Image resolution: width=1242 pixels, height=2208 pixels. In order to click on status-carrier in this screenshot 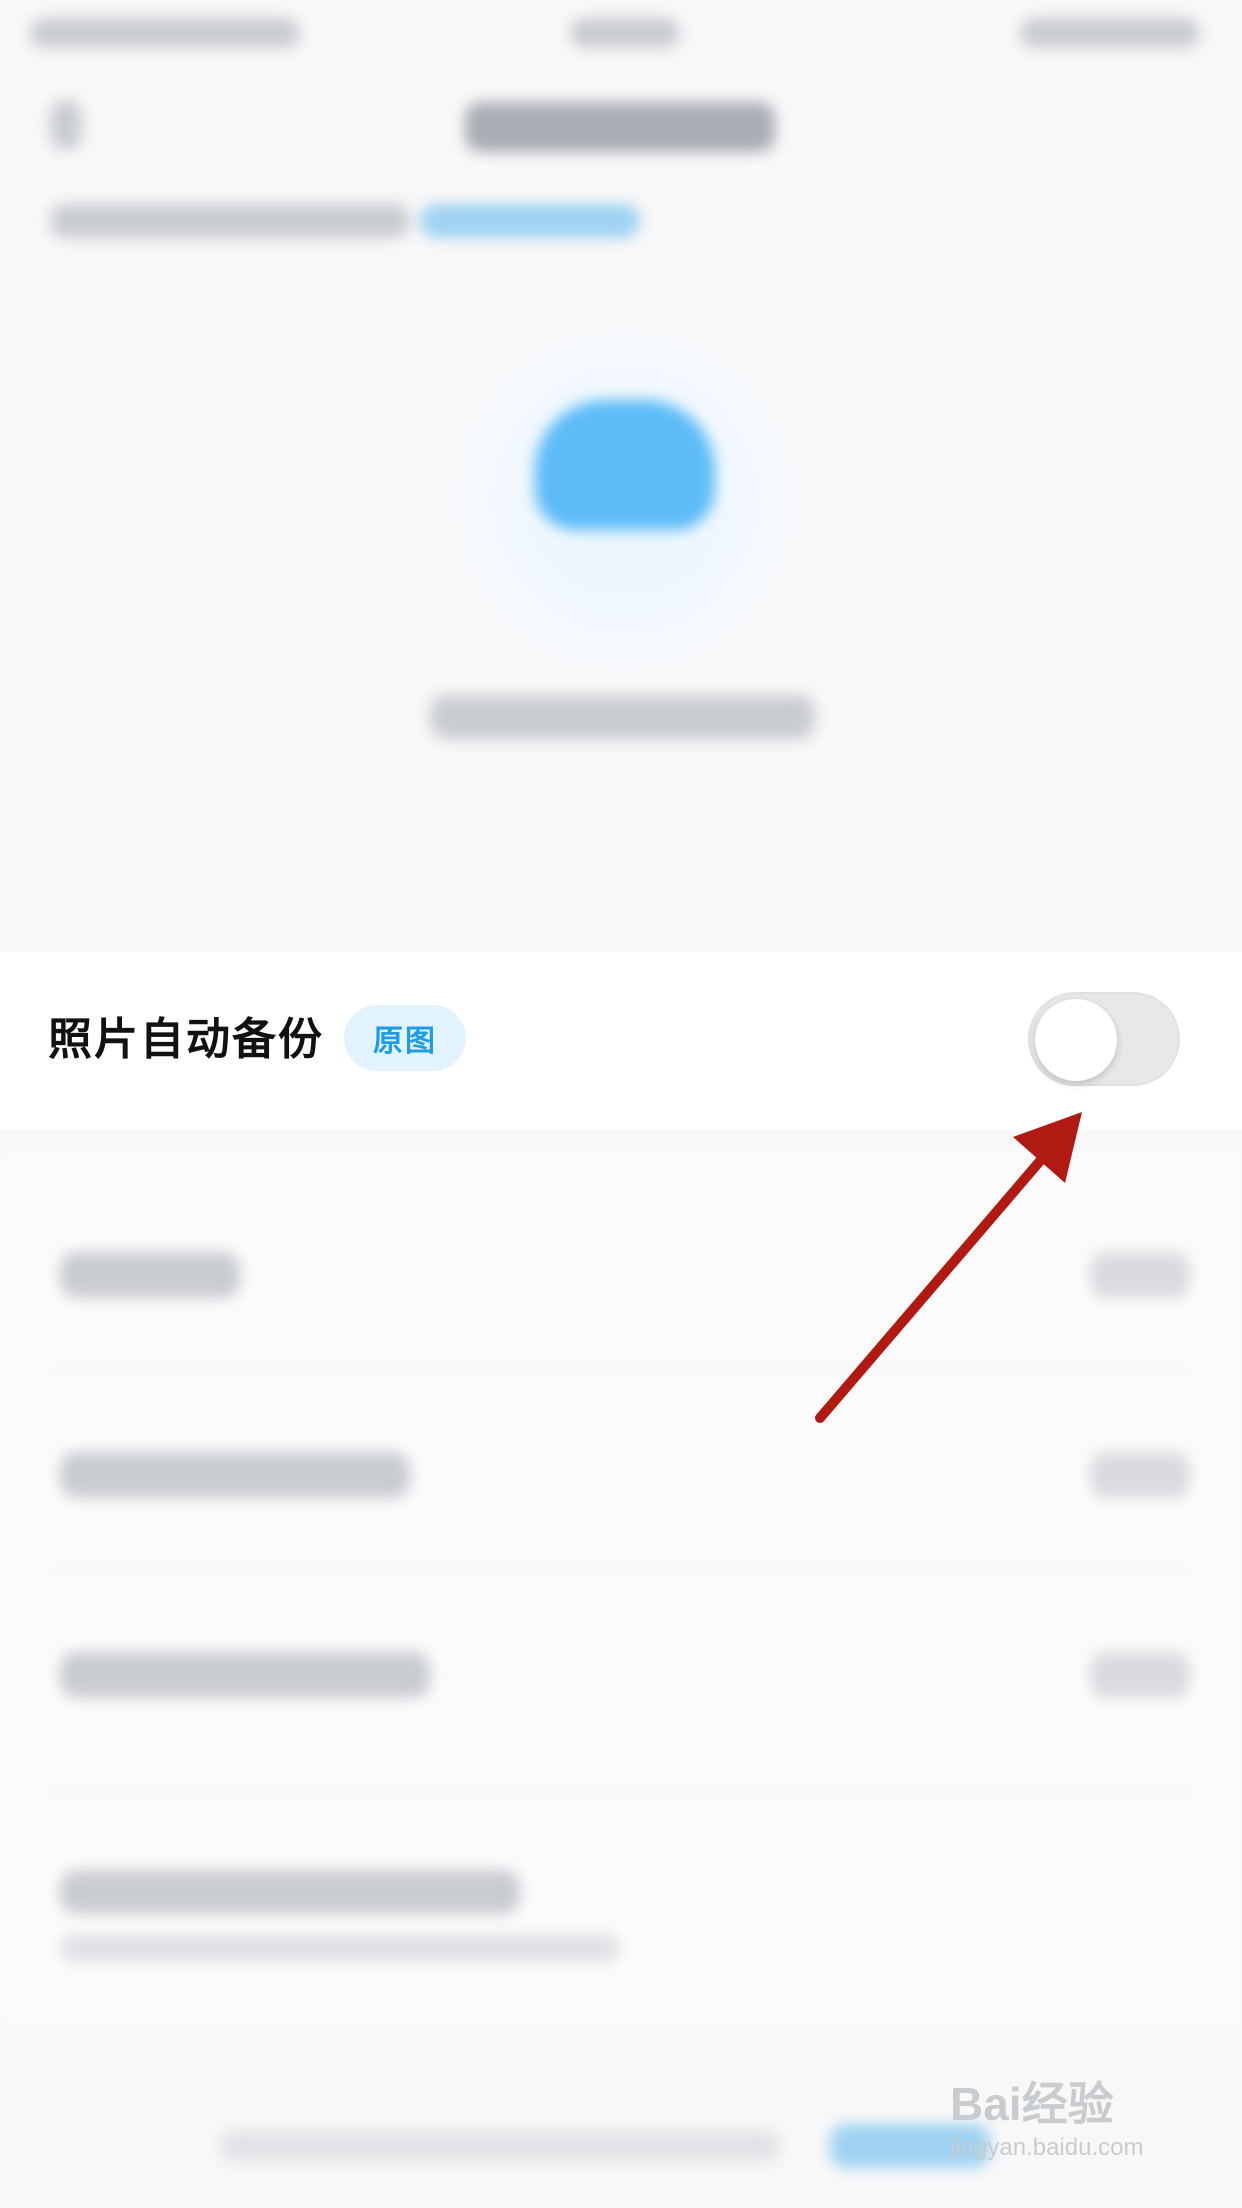, I will do `click(165, 33)`.